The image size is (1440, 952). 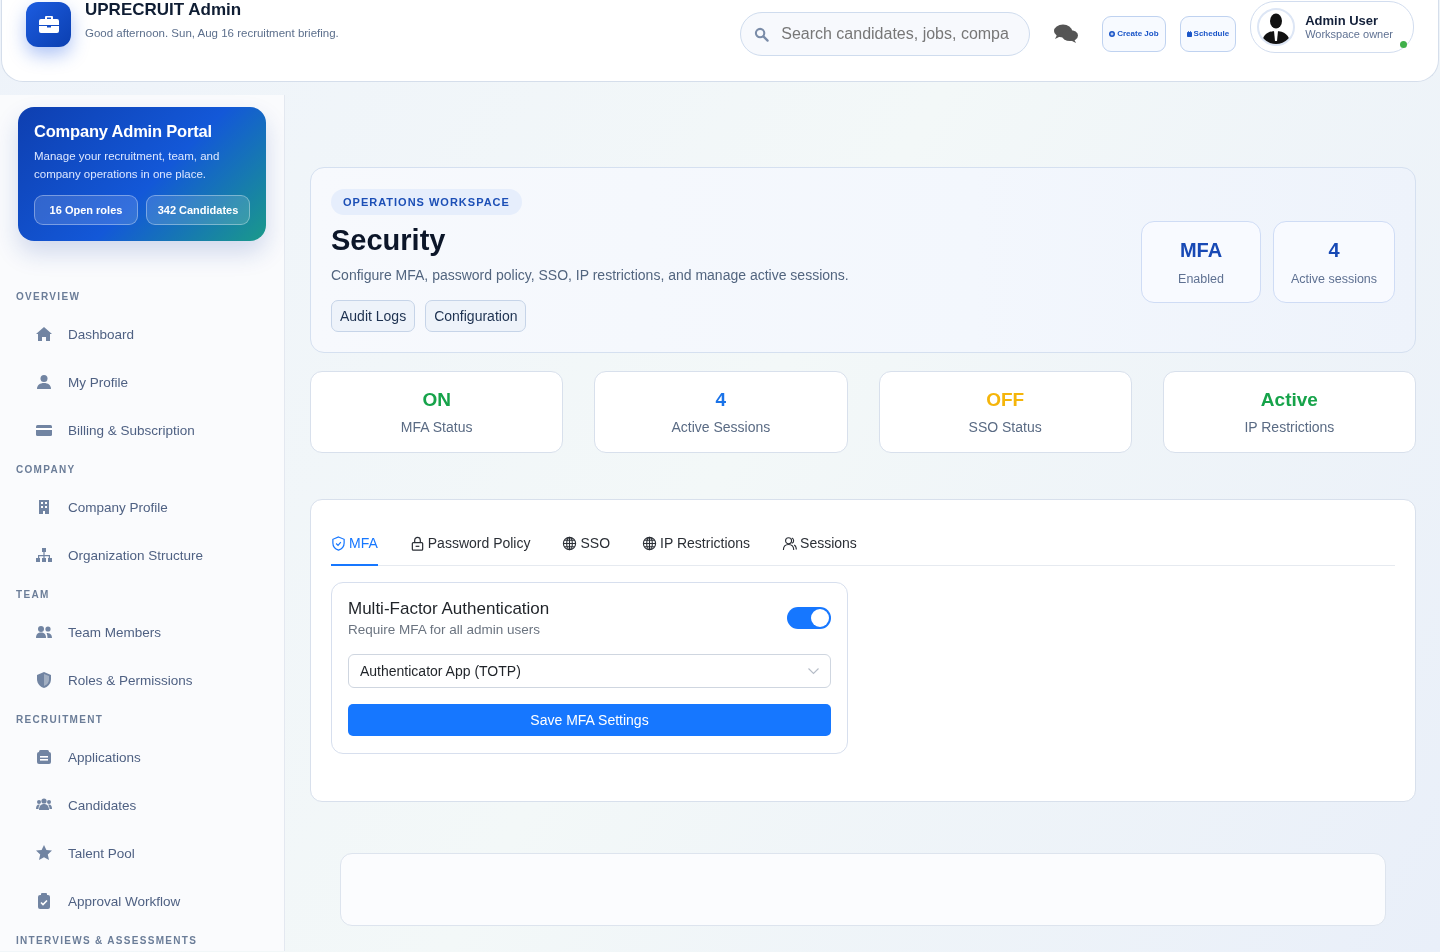 I want to click on shield-check-icon, so click(x=338, y=543).